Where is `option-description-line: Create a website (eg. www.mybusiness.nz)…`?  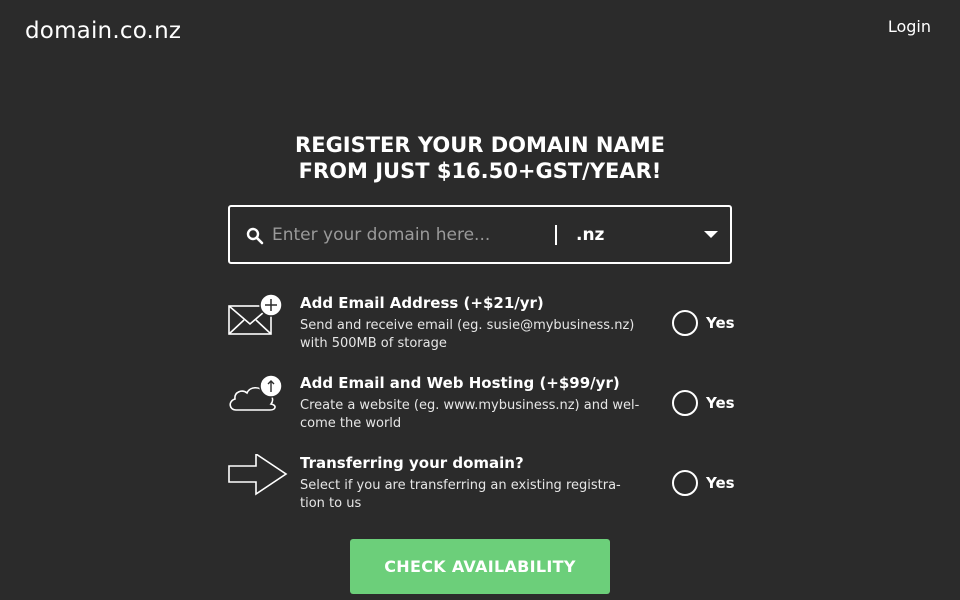 option-description-line: Create a website (eg. www.mybusiness.nz)… is located at coordinates (470, 405).